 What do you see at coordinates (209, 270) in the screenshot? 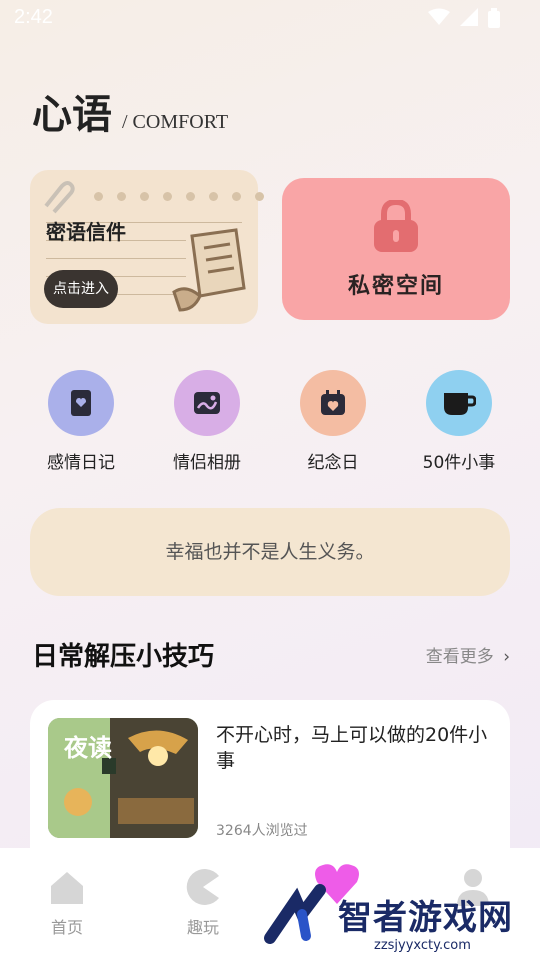
I see `letter-icon` at bounding box center [209, 270].